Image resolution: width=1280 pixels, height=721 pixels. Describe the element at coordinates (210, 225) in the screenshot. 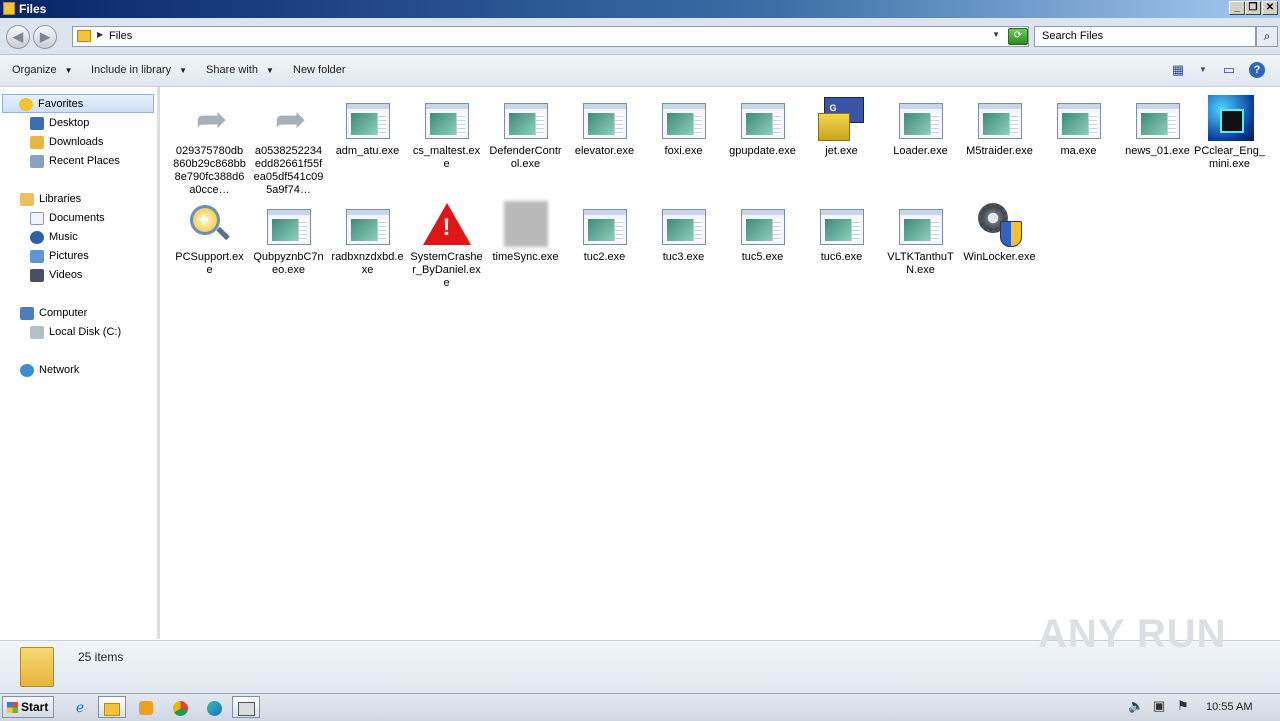

I see `magnifier-plus-icon: +` at that location.